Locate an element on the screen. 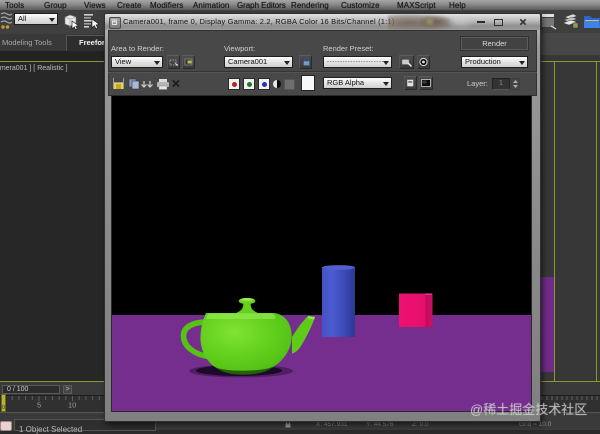 The width and height of the screenshot is (600, 434). svg-text: 10 is located at coordinates (72, 405).